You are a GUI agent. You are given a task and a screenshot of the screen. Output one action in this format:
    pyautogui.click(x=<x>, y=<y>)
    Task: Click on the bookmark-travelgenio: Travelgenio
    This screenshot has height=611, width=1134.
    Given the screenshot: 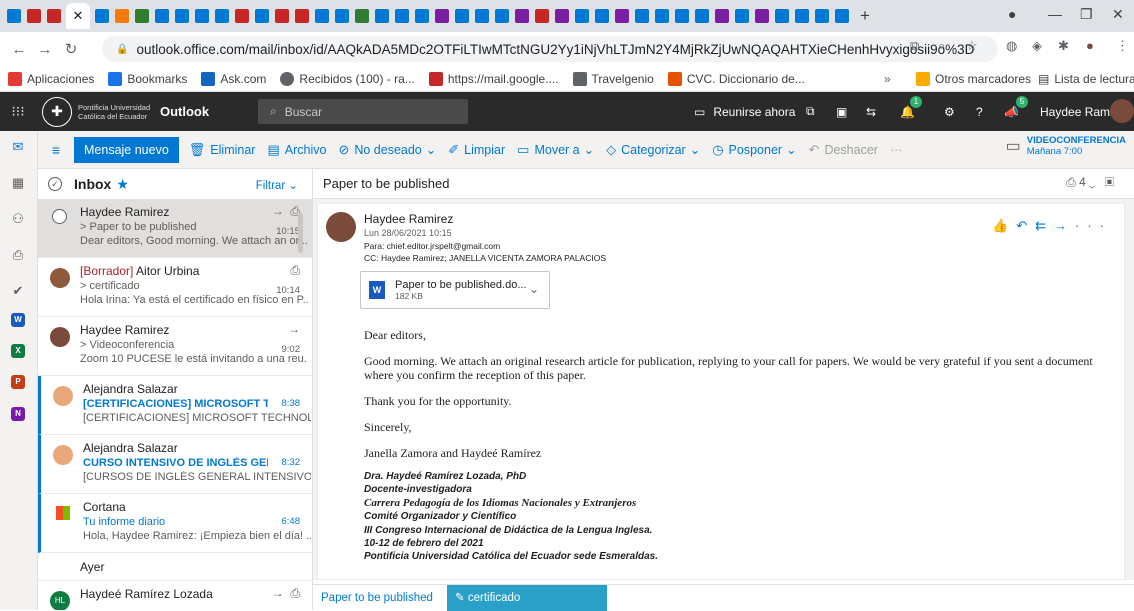 What is the action you would take?
    pyautogui.click(x=613, y=78)
    